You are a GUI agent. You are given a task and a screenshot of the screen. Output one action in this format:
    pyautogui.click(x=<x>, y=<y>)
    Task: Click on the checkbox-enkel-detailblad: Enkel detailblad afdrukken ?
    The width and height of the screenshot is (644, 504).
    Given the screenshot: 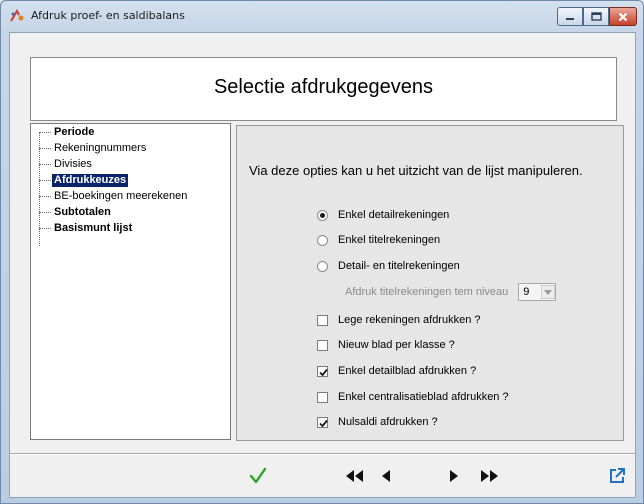 What is the action you would take?
    pyautogui.click(x=396, y=371)
    